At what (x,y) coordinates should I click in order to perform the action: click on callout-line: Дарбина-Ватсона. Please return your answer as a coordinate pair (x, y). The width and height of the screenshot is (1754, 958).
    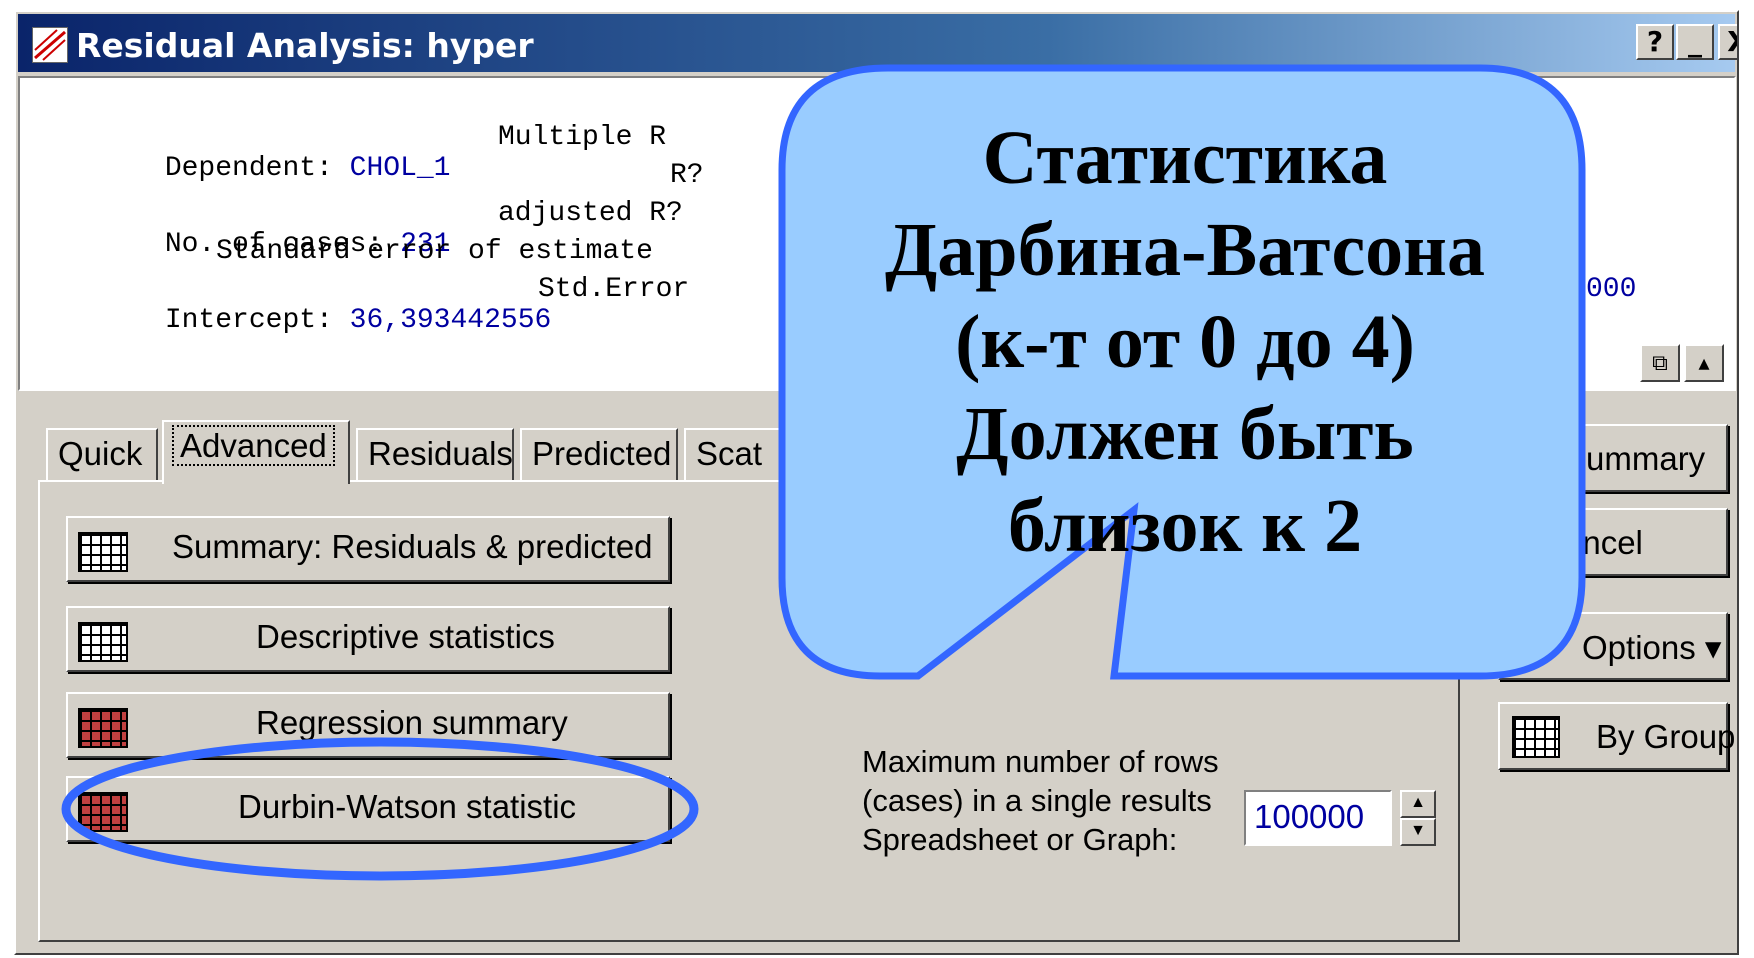
    Looking at the image, I should click on (1185, 250).